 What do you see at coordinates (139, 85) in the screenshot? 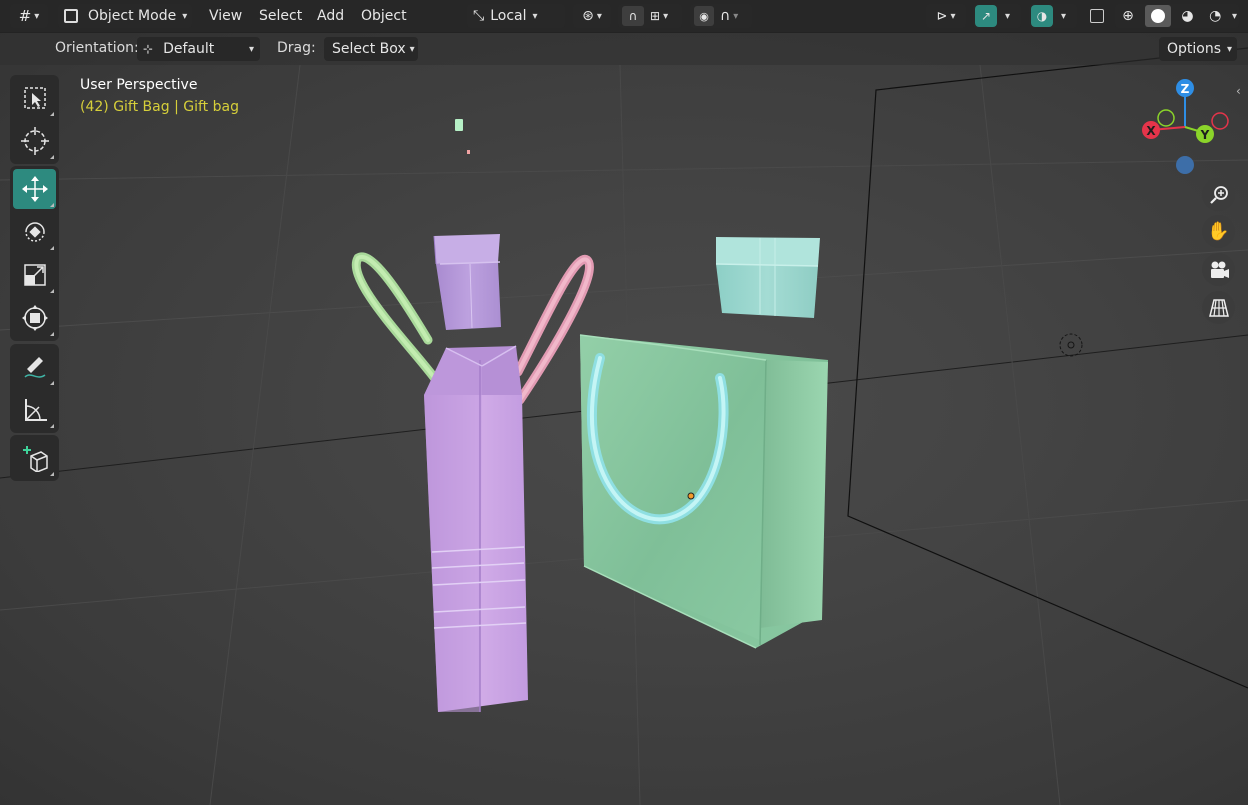
I see `view-name: User Perspective` at bounding box center [139, 85].